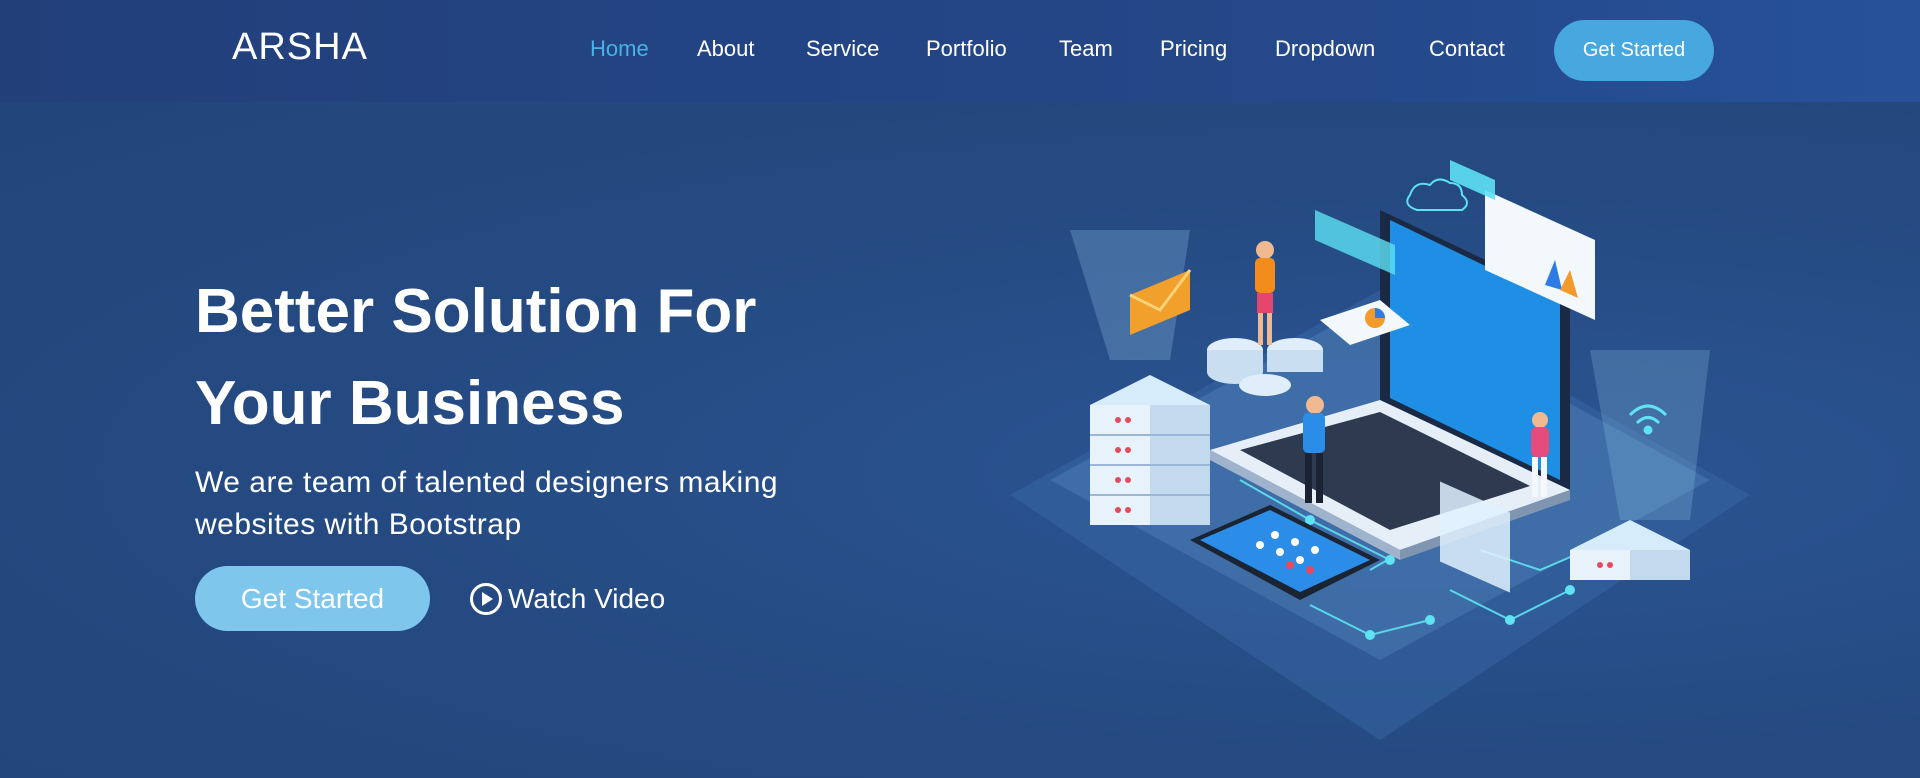  Describe the element at coordinates (842, 49) in the screenshot. I see `nav-service: Service` at that location.